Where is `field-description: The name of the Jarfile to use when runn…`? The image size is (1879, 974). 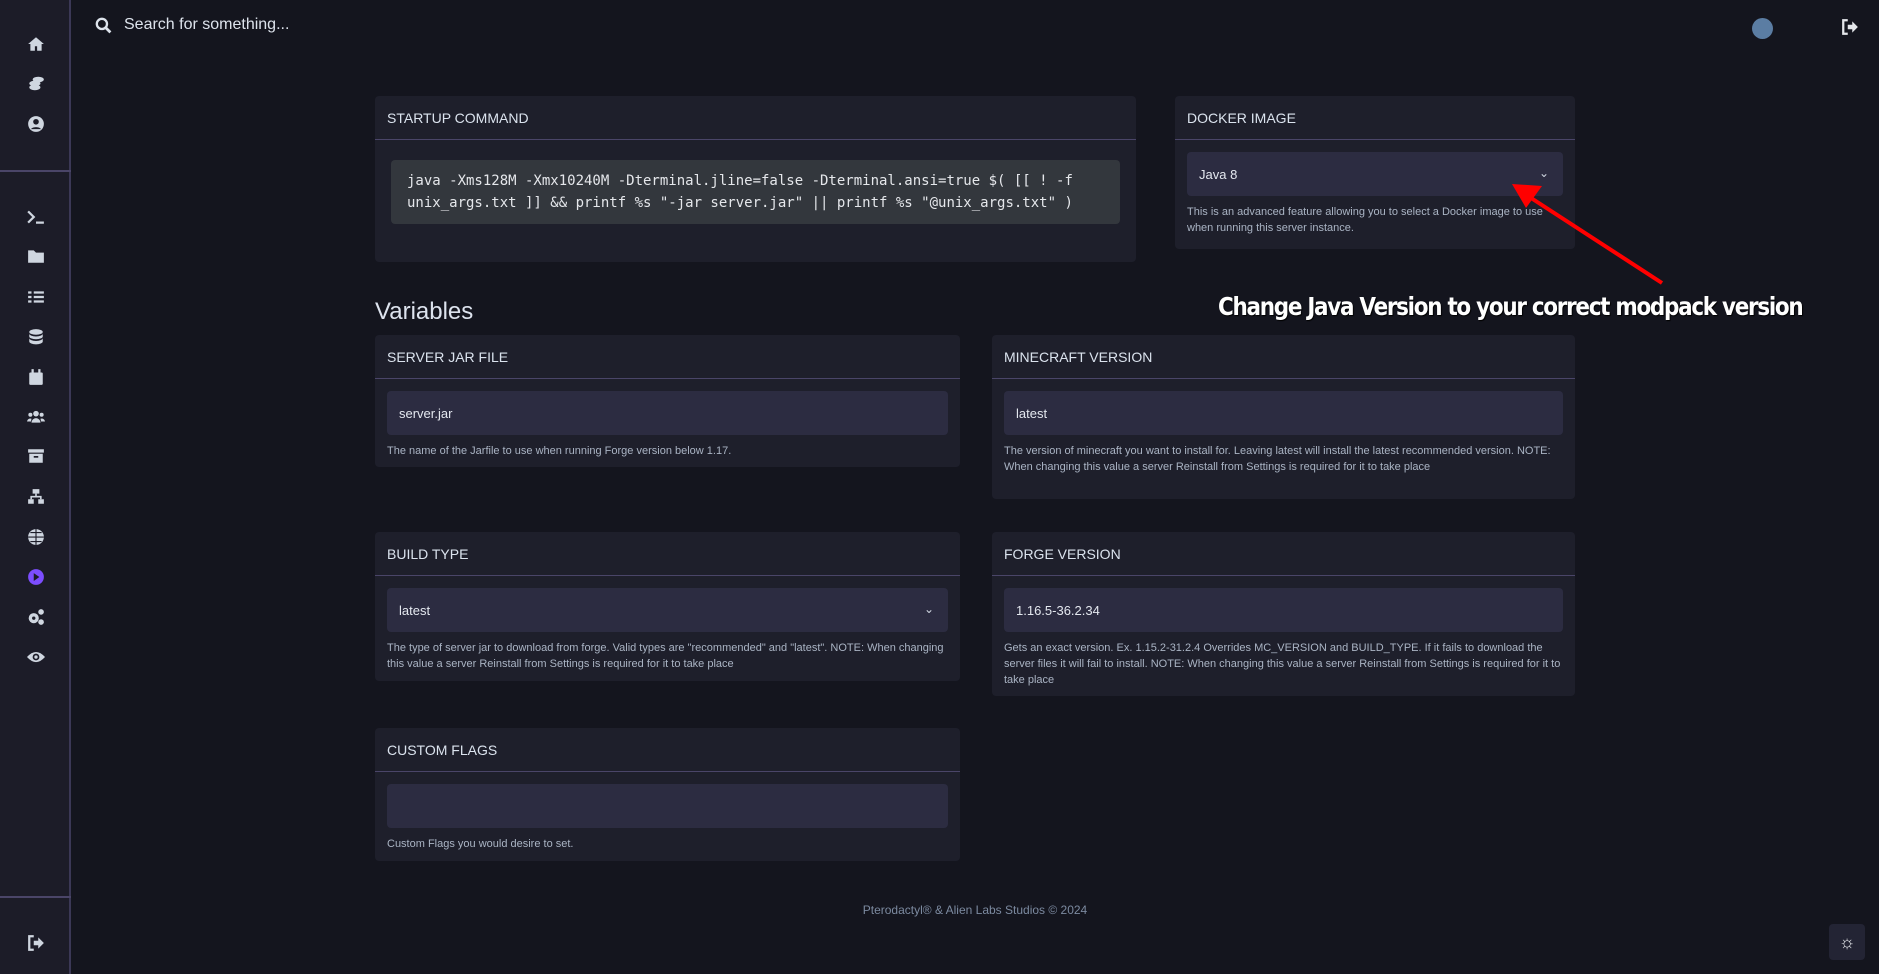 field-description: The name of the Jarfile to use when runn… is located at coordinates (559, 451).